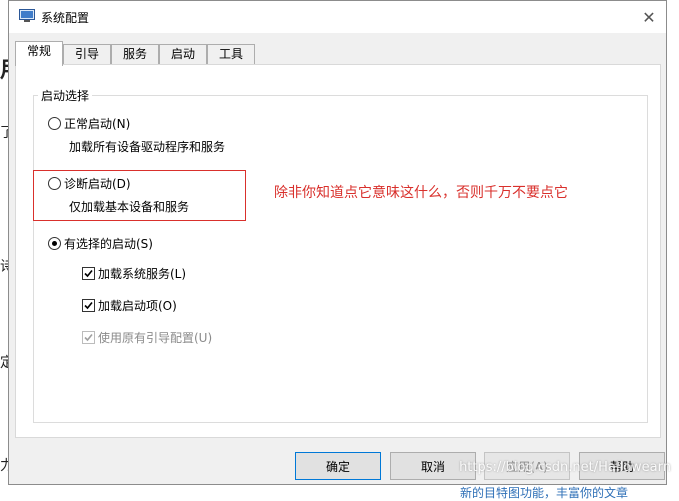 This screenshot has width=679, height=501. Describe the element at coordinates (338, 466) in the screenshot. I see `ok-button: 确定` at that location.